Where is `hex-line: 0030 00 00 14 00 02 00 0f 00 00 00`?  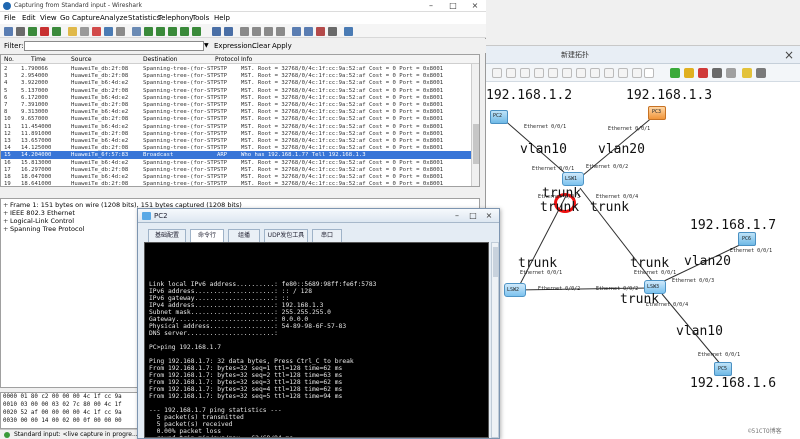 hex-line: 0030 00 00 14 00 02 00 0f 00 00 00 is located at coordinates (62, 421).